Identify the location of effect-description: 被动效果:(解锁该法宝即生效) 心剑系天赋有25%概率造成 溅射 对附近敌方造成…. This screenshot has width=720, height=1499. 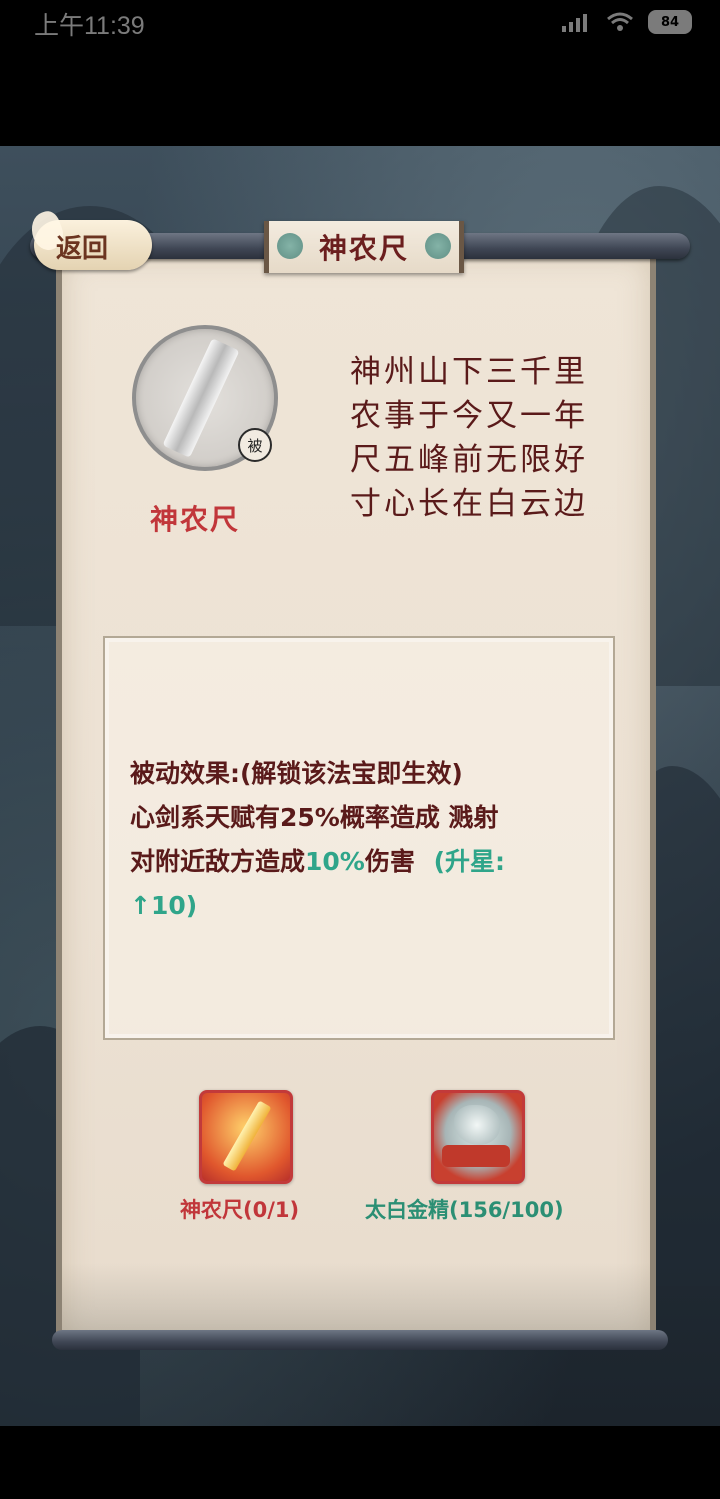
(365, 840).